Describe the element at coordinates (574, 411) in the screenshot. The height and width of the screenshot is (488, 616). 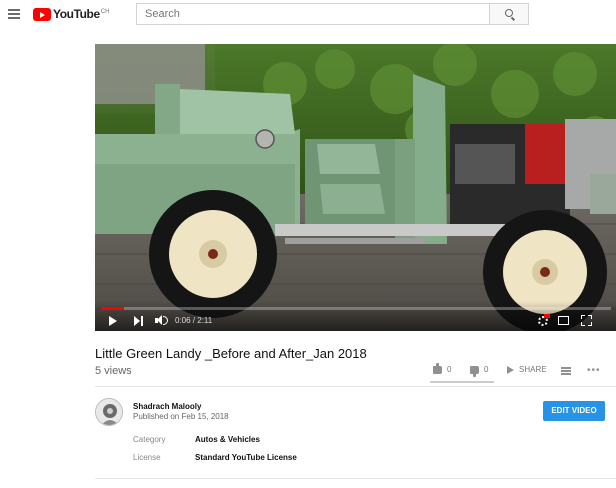
I see `edit-video-button: EDIT VIDEO` at that location.